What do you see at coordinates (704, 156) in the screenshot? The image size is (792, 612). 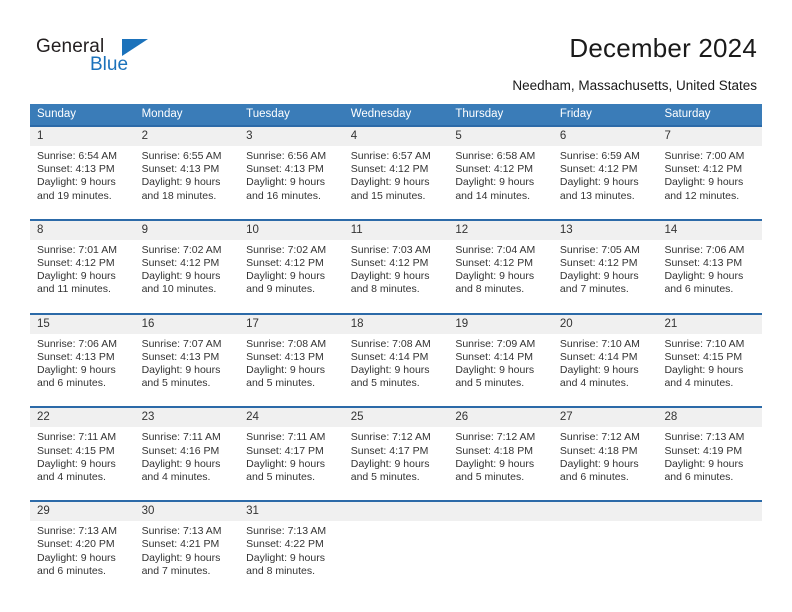 I see `sunrise-text: Sunrise: 7:00 AM` at bounding box center [704, 156].